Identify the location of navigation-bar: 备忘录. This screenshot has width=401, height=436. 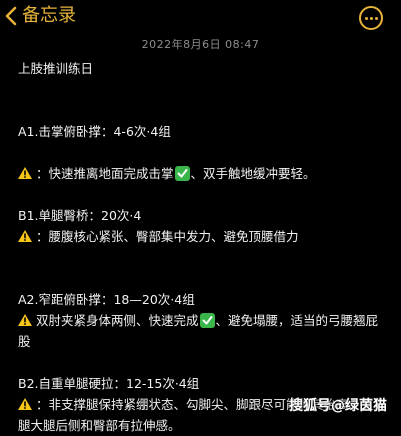
(200, 17).